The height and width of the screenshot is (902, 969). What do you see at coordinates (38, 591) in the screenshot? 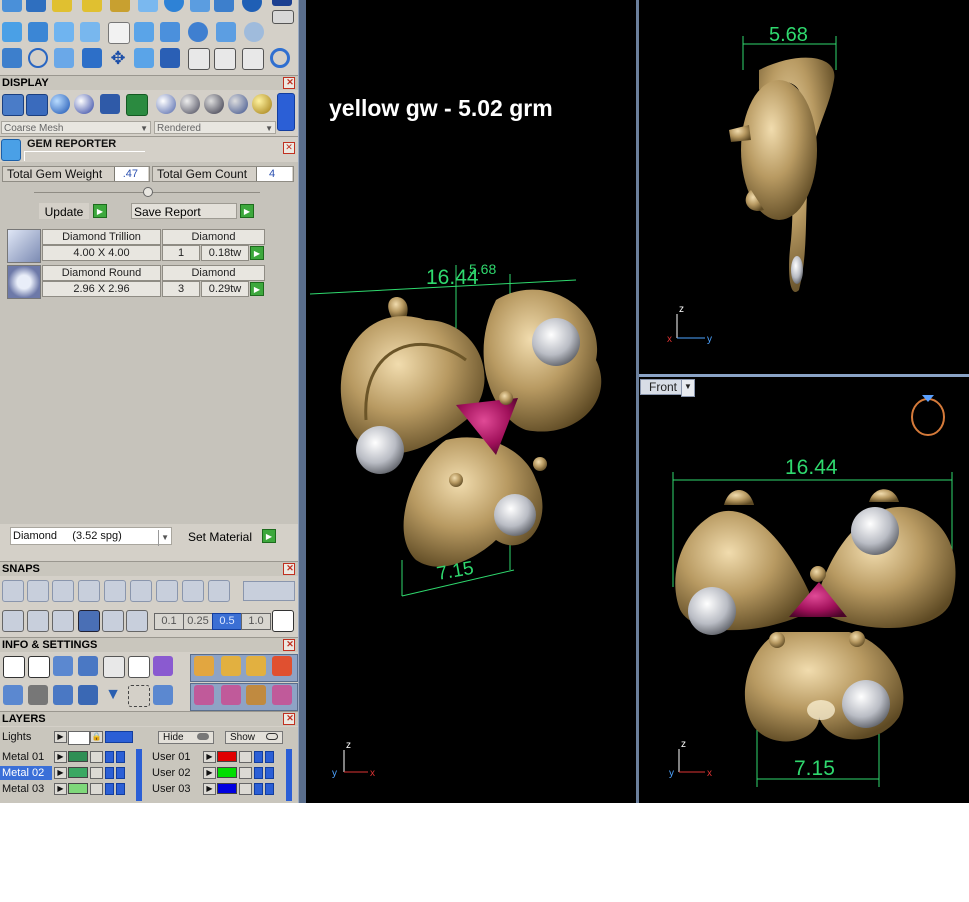
I see `snap-curve-icon` at bounding box center [38, 591].